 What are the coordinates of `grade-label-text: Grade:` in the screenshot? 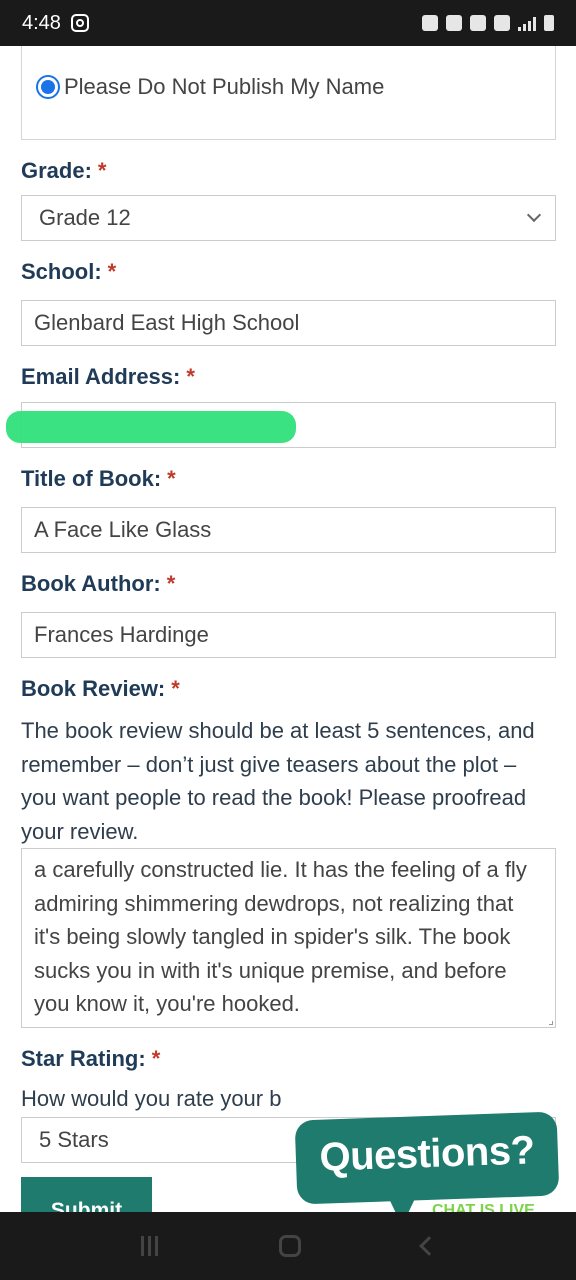 It's located at (56, 170).